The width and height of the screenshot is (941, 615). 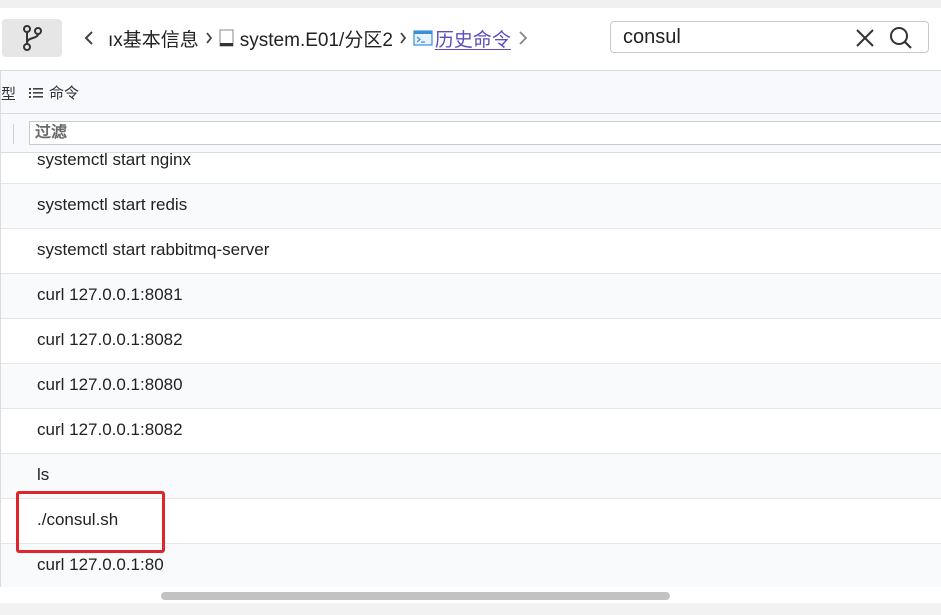 I want to click on table-row: systemctl start nginx, so click(x=471, y=168).